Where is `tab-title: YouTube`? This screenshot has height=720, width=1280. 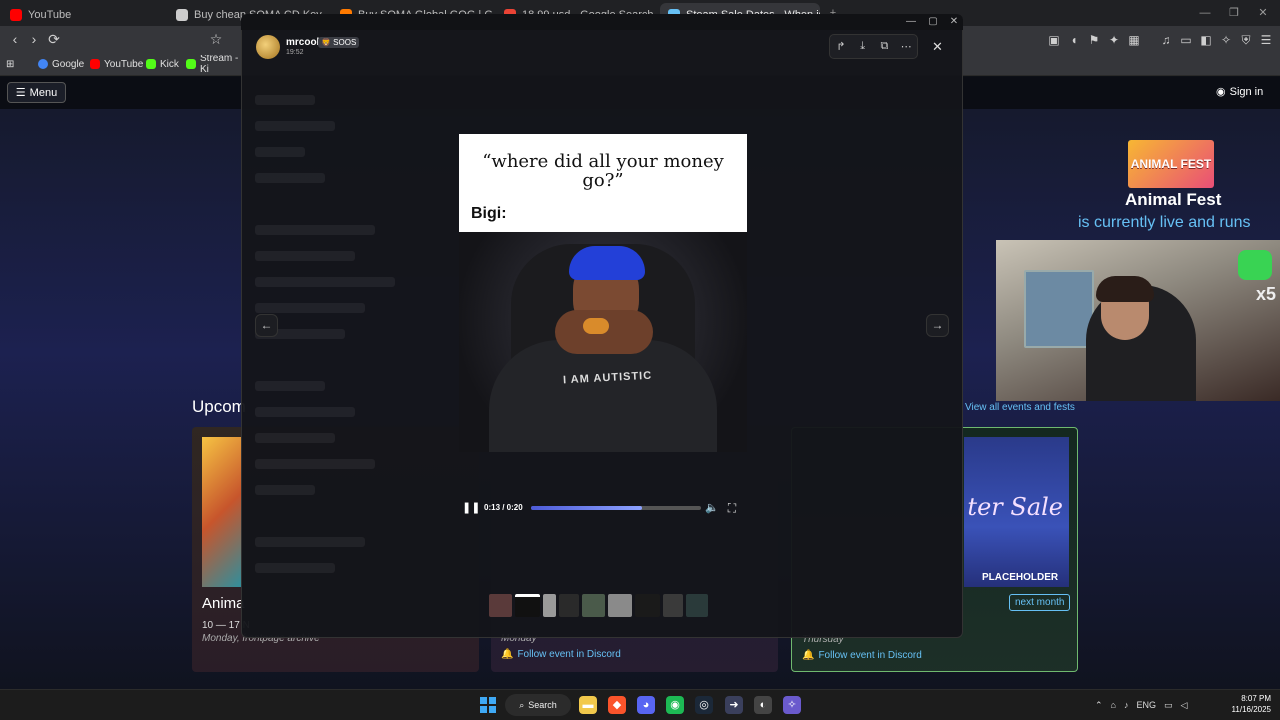 tab-title: YouTube is located at coordinates (50, 14).